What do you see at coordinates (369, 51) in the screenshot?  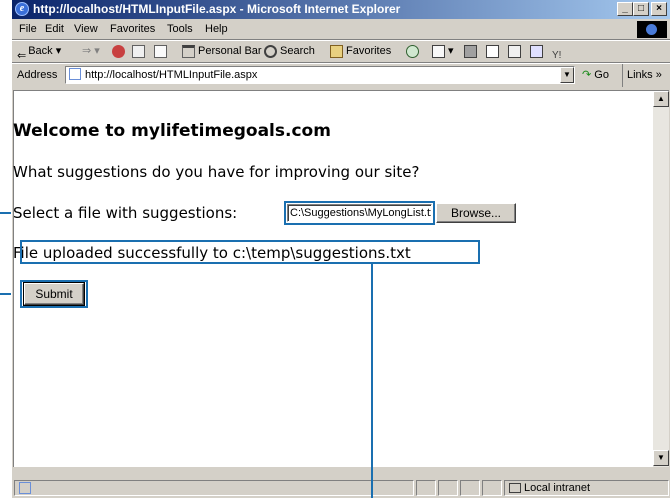 I see `favorites-label: Favorites` at bounding box center [369, 51].